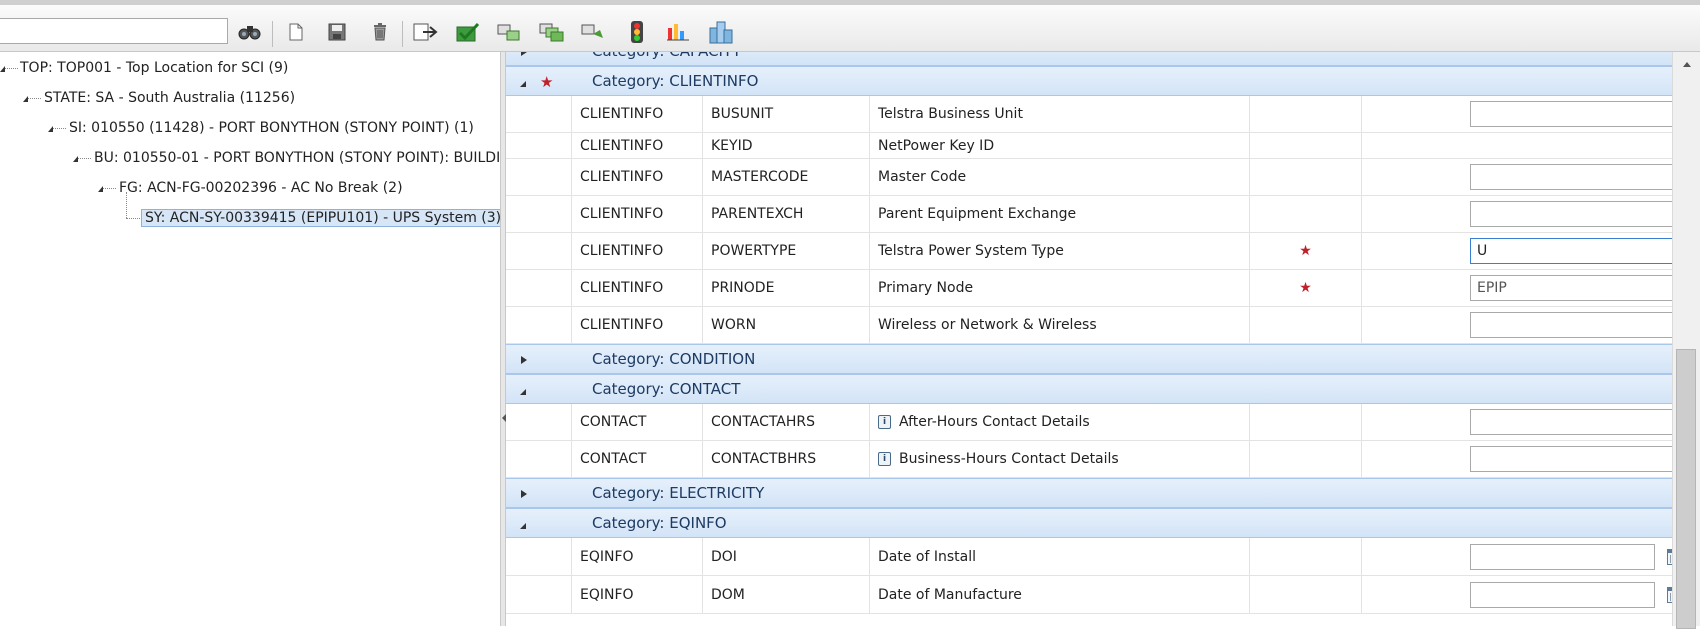 The height and width of the screenshot is (629, 1700). I want to click on row-description: i After-Hours Contact Details, so click(1060, 422).